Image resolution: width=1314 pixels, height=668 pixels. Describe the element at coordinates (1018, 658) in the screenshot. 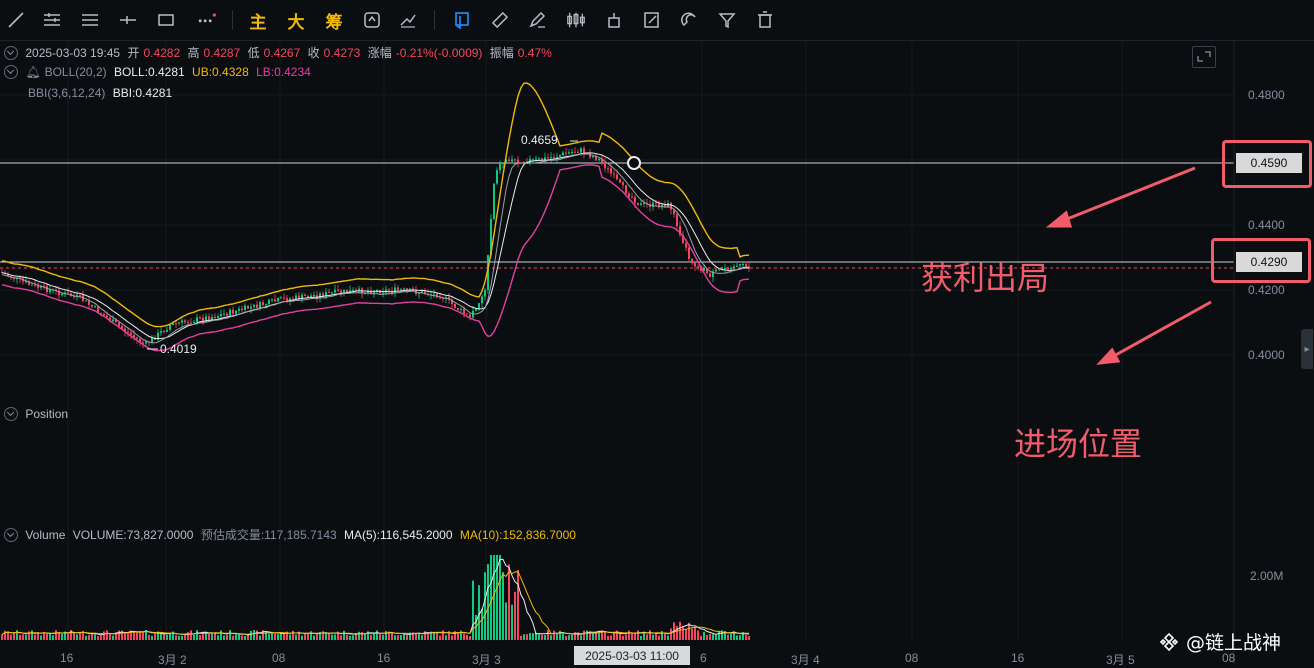

I see `time-axis-label: 16` at that location.